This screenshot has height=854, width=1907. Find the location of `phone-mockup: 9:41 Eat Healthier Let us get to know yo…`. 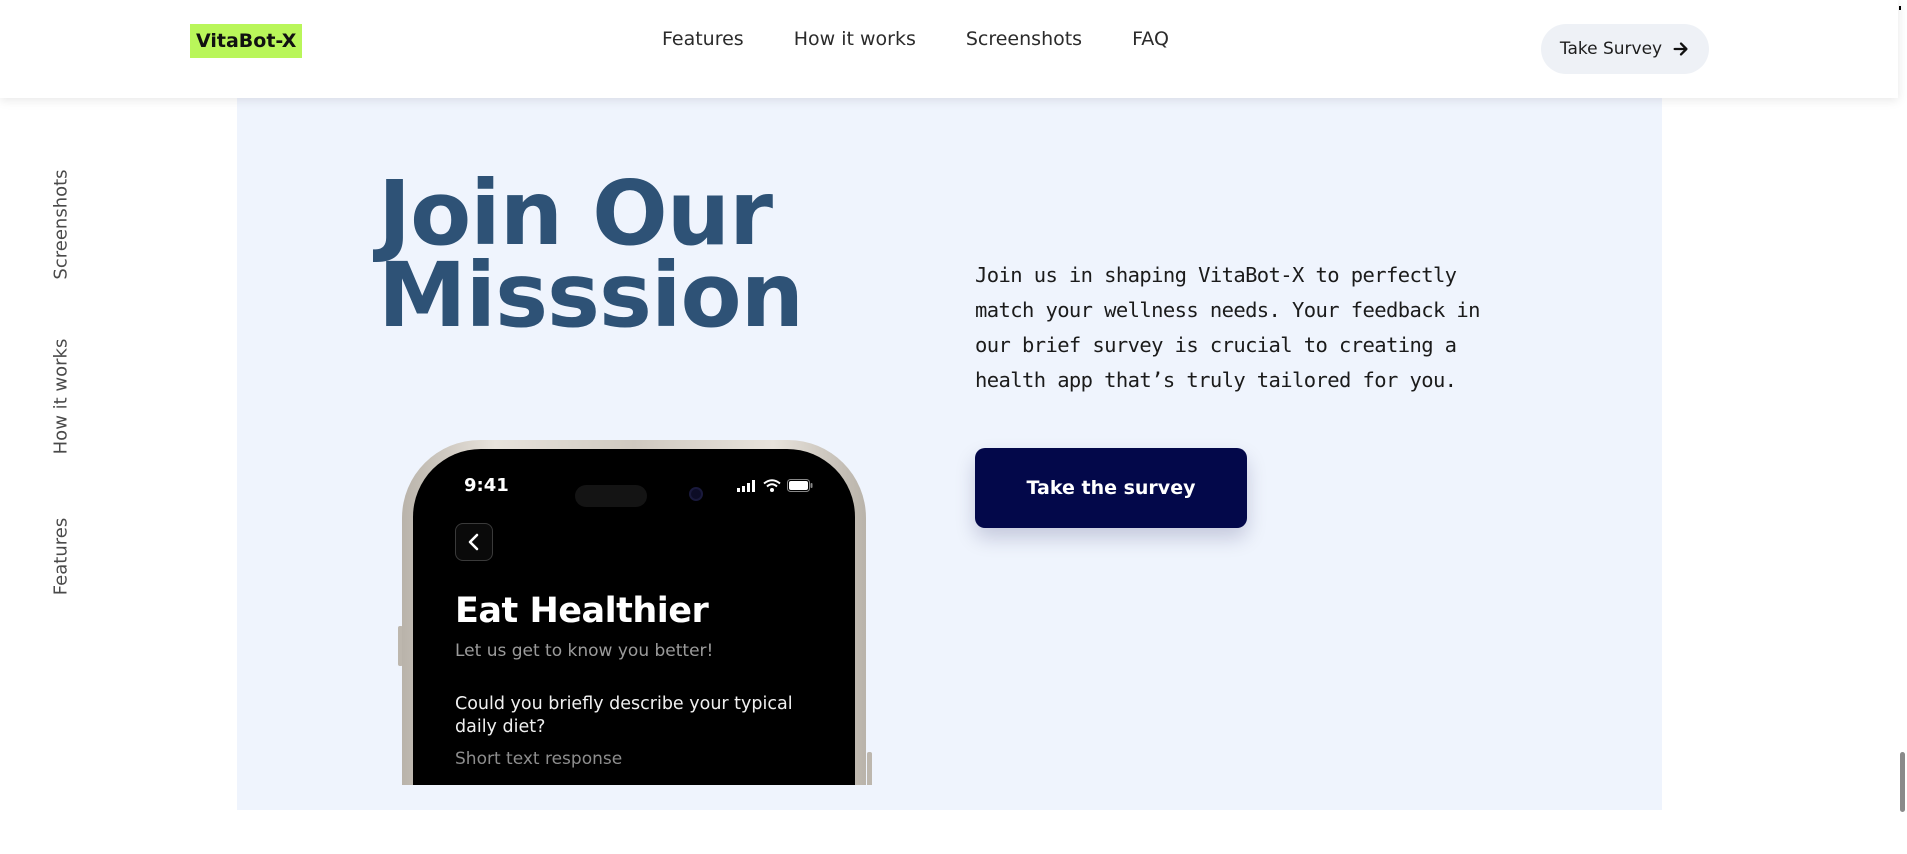

phone-mockup: 9:41 Eat Healthier Let us get to know yo… is located at coordinates (635, 611).